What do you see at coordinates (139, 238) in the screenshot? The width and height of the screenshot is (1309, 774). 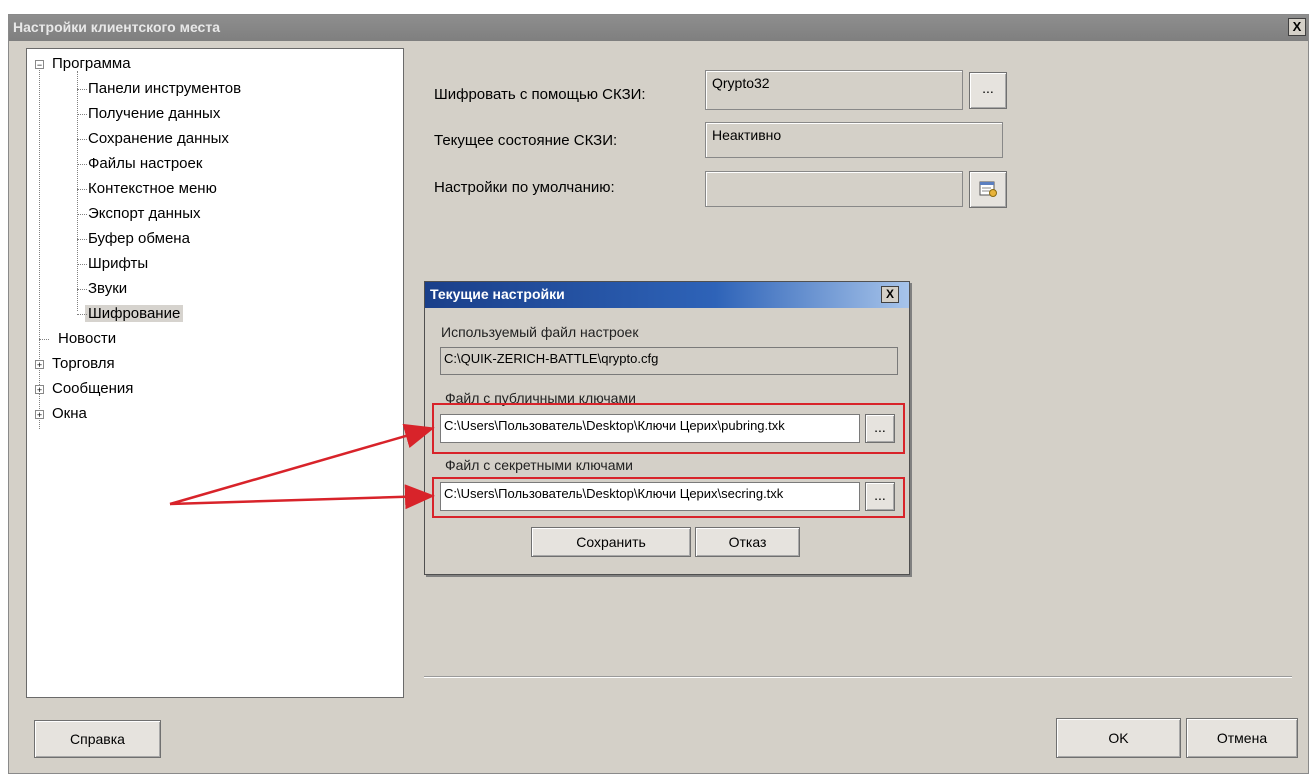 I see `tree-item-label: Буфер обмена` at bounding box center [139, 238].